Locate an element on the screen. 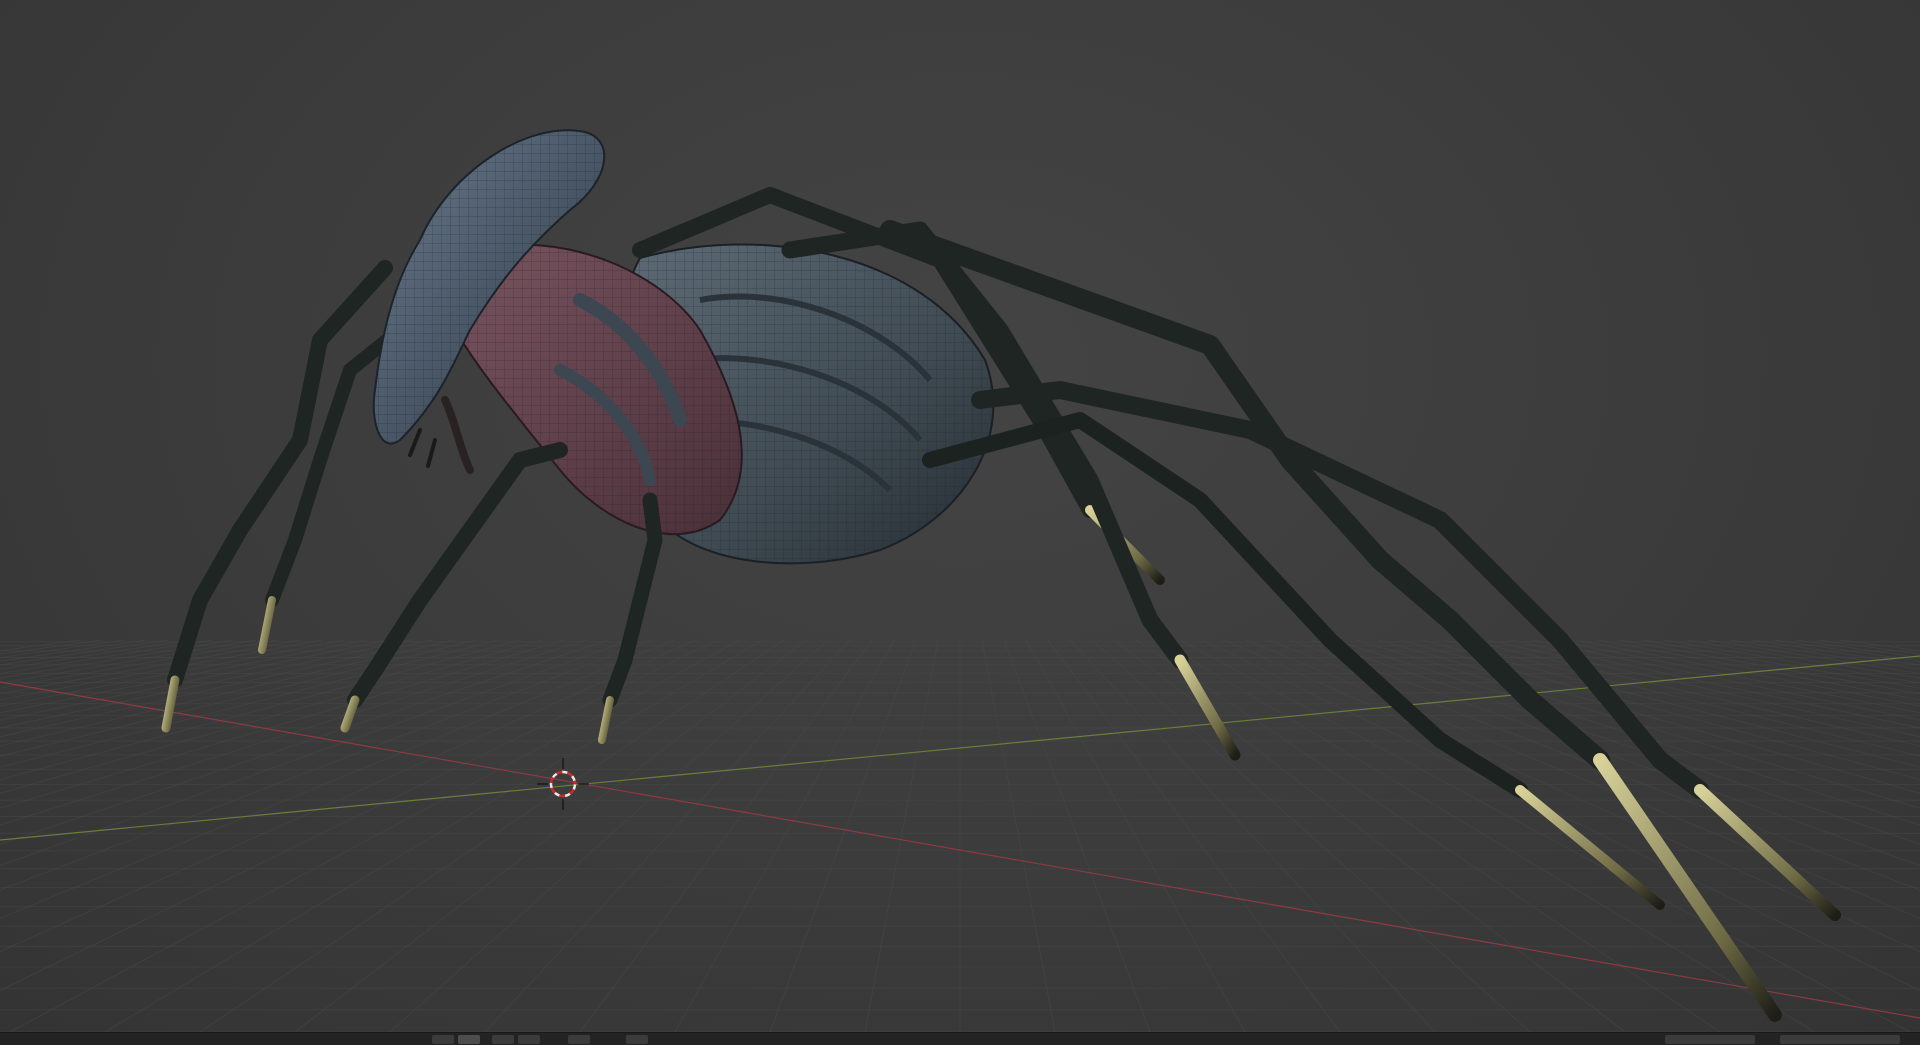 Image resolution: width=1920 pixels, height=1045 pixels. box-select-icon is located at coordinates (469, 1039).